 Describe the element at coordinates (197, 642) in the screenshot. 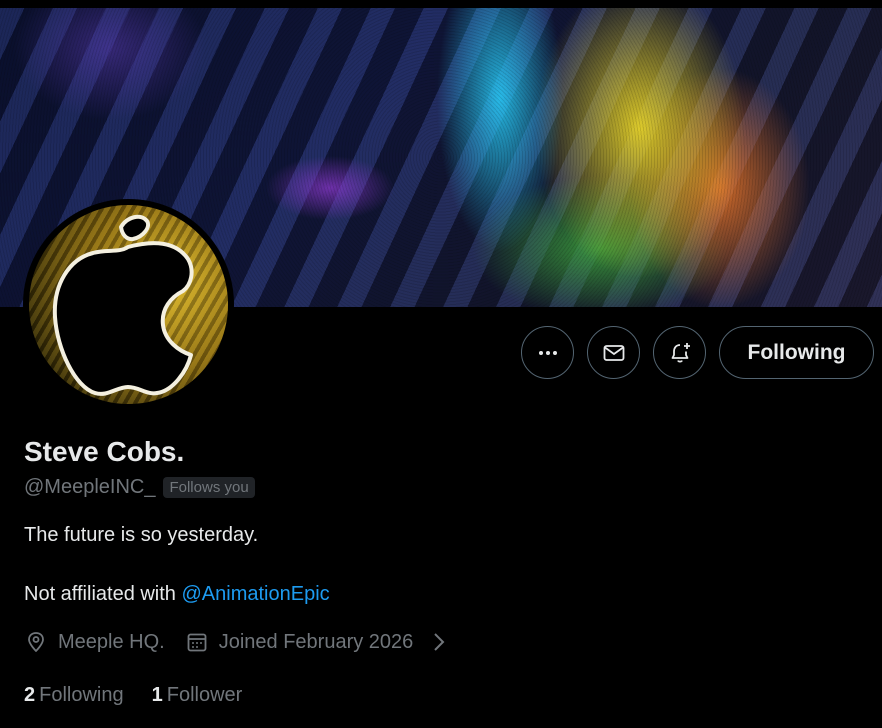

I see `calendar-icon` at that location.